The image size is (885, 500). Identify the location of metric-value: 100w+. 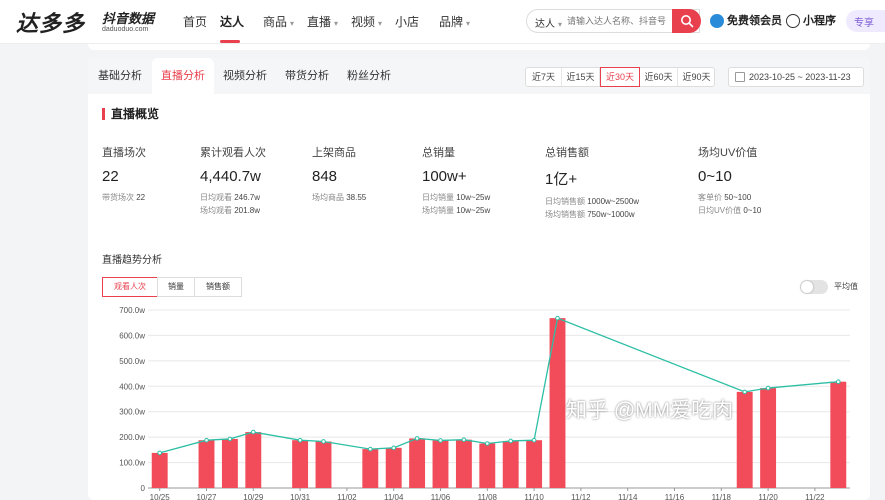
(444, 176).